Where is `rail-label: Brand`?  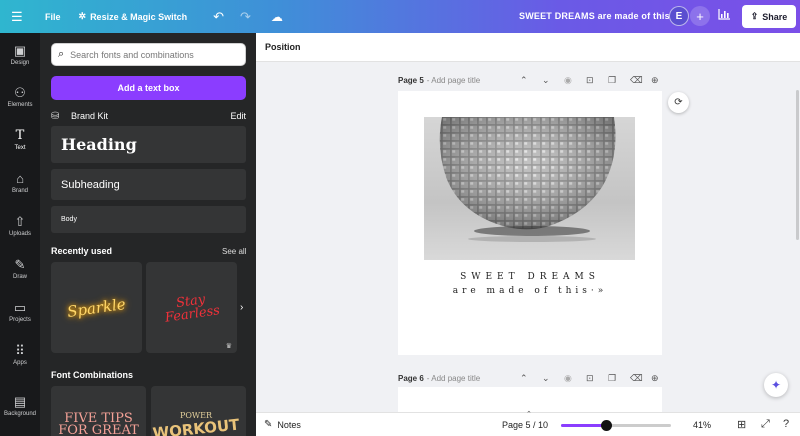
rail-label: Brand is located at coordinates (19, 191).